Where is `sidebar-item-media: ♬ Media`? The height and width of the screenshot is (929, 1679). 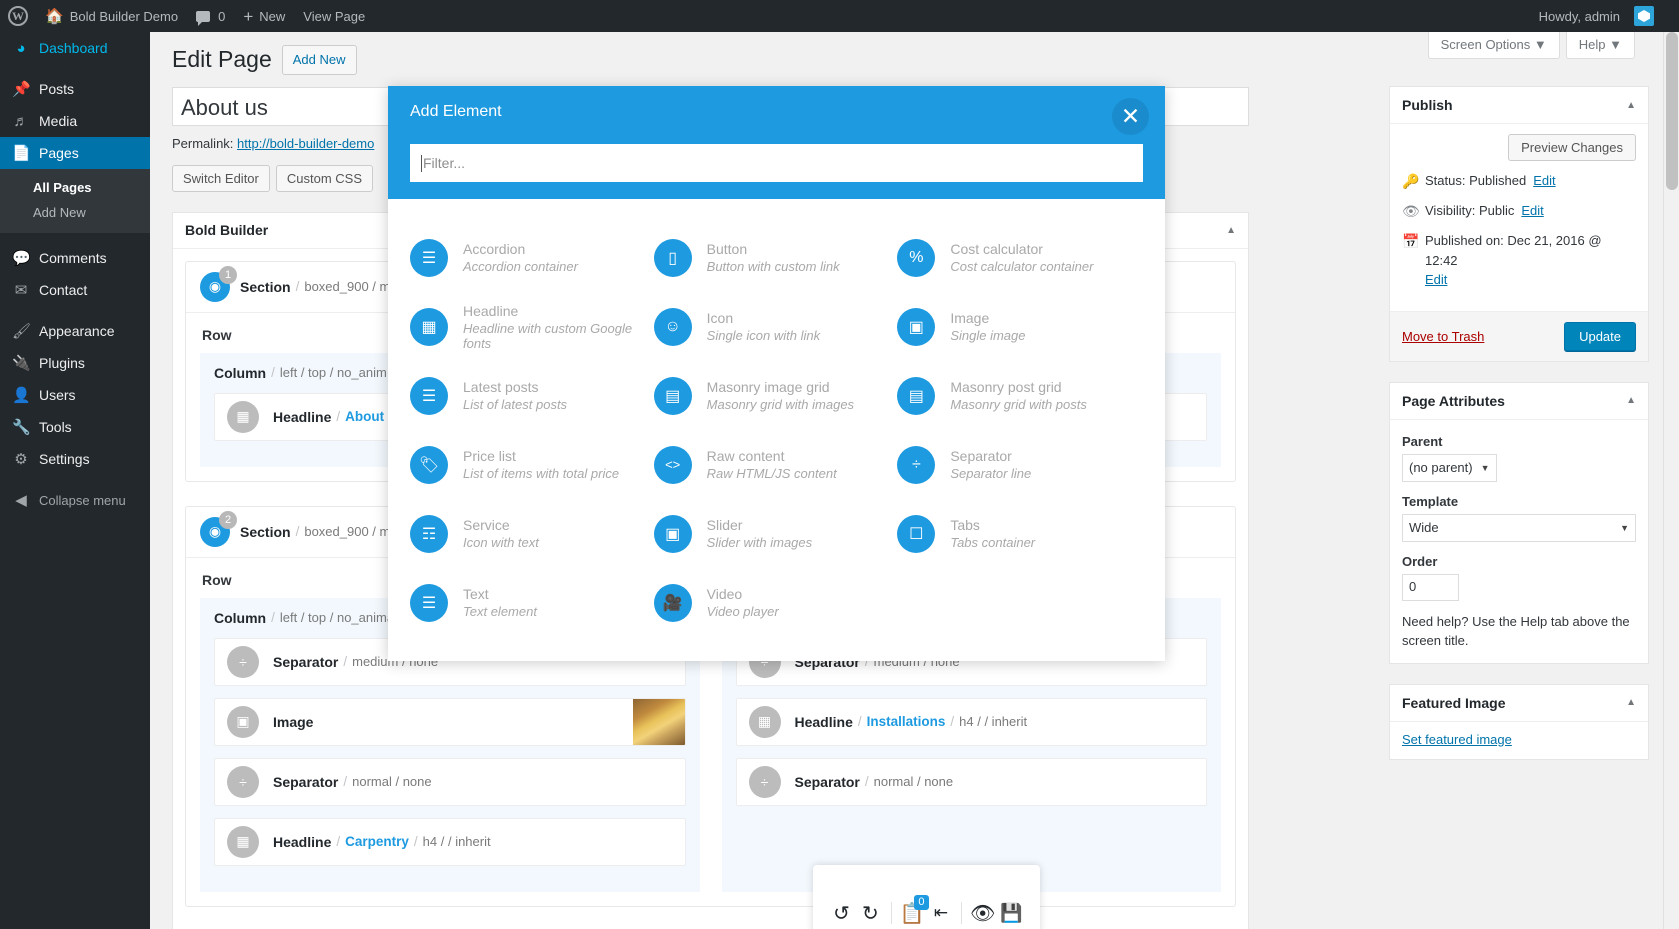 sidebar-item-media: ♬ Media is located at coordinates (75, 121).